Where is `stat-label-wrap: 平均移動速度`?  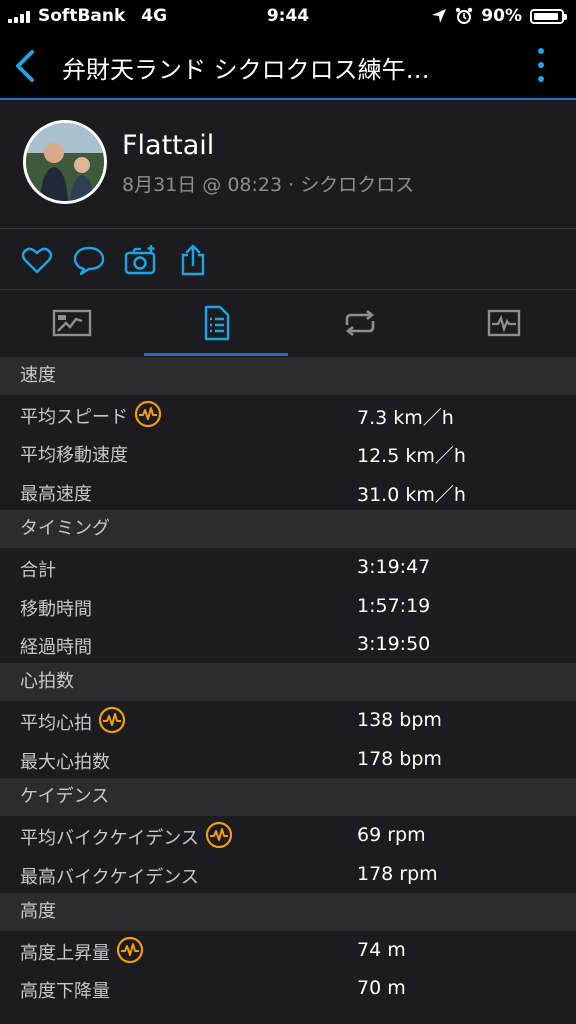 stat-label-wrap: 平均移動速度 is located at coordinates (74, 454).